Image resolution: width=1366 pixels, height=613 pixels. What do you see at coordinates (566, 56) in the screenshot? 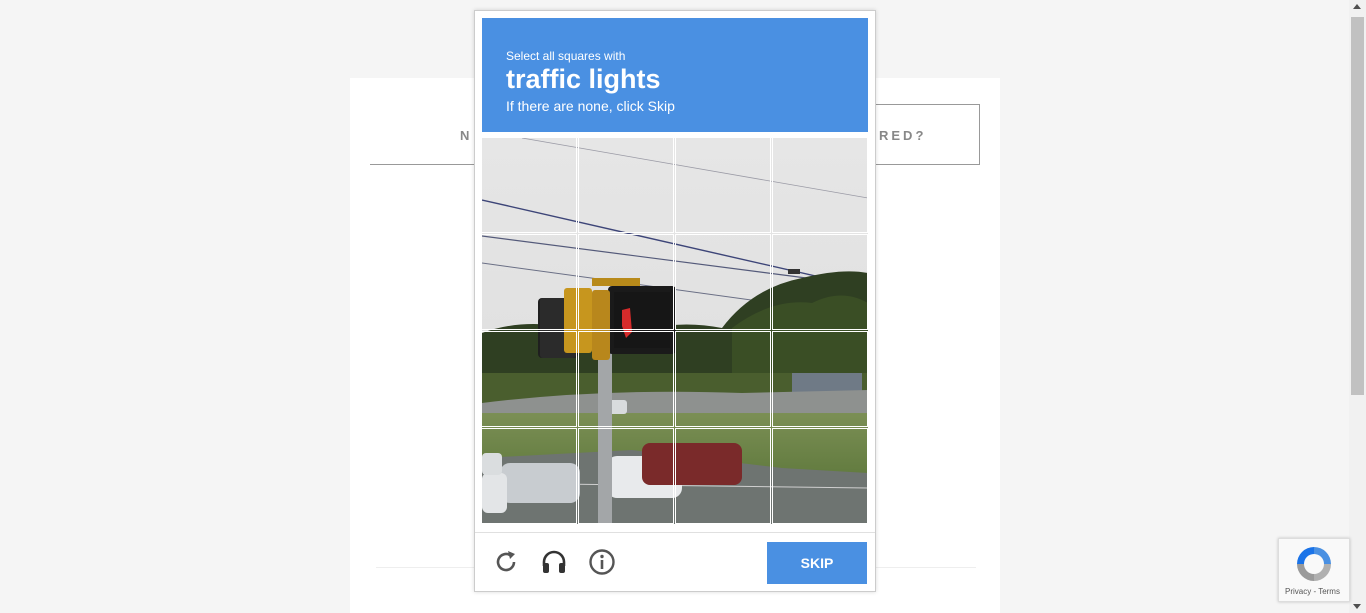
I see `captcha-instruction: Select all squares with` at bounding box center [566, 56].